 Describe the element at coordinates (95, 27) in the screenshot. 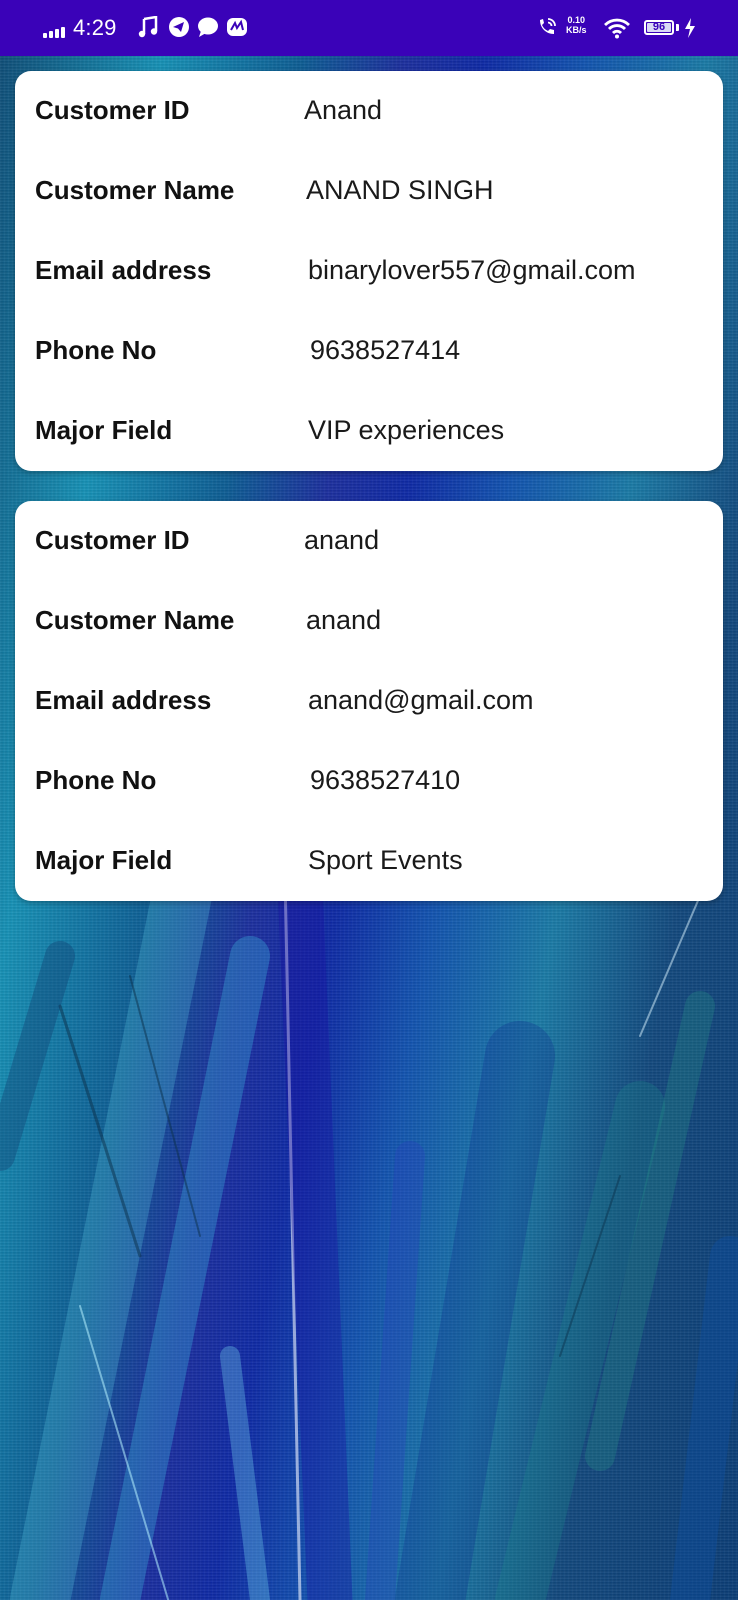

I see `status-time: 4:29` at that location.